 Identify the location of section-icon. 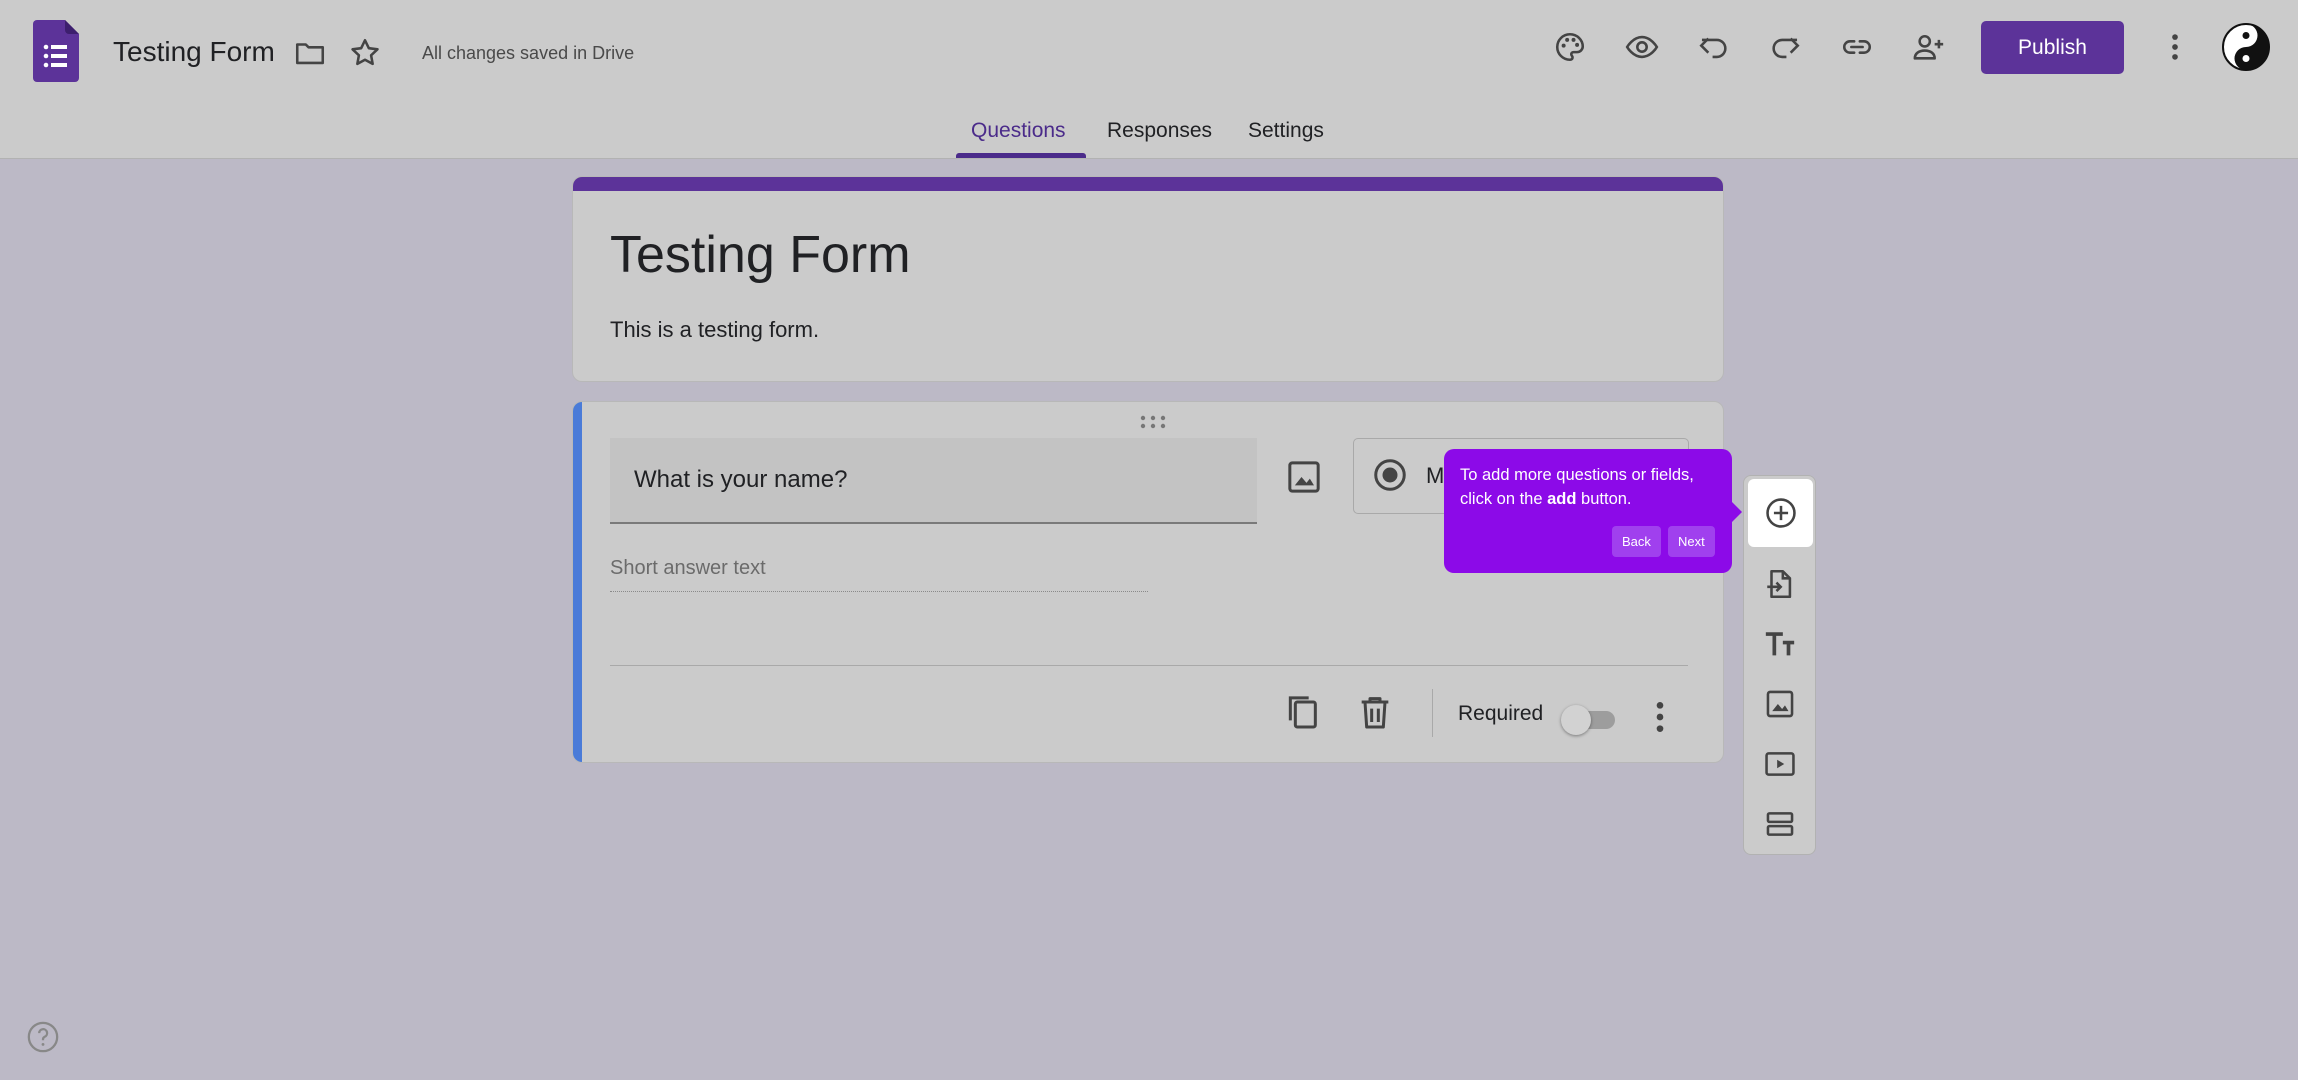
(1780, 824).